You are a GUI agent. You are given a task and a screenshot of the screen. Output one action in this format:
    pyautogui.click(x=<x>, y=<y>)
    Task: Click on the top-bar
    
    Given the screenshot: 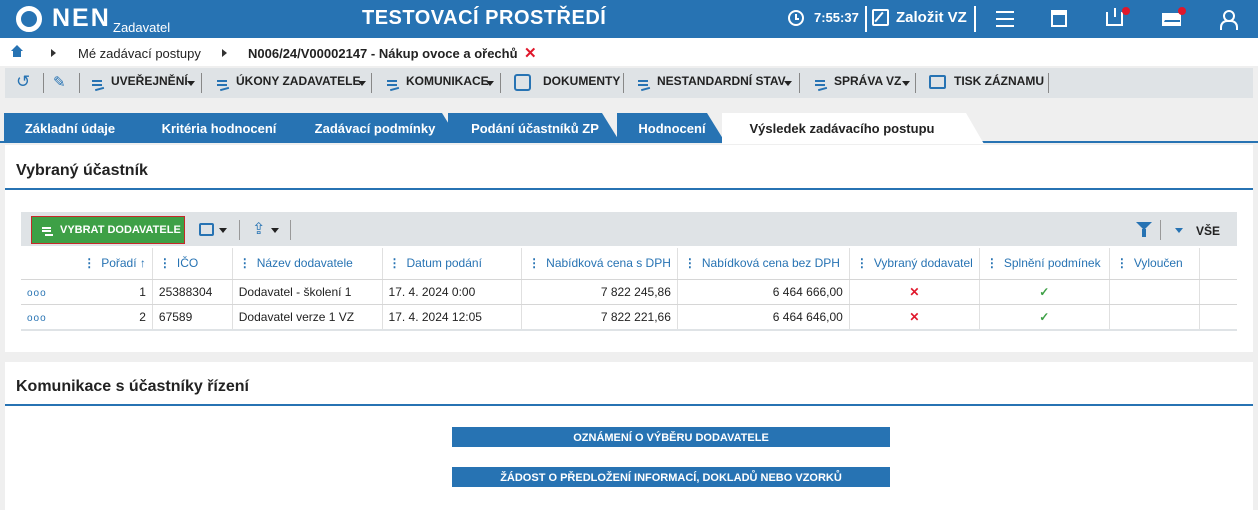 What is the action you would take?
    pyautogui.click(x=629, y=19)
    